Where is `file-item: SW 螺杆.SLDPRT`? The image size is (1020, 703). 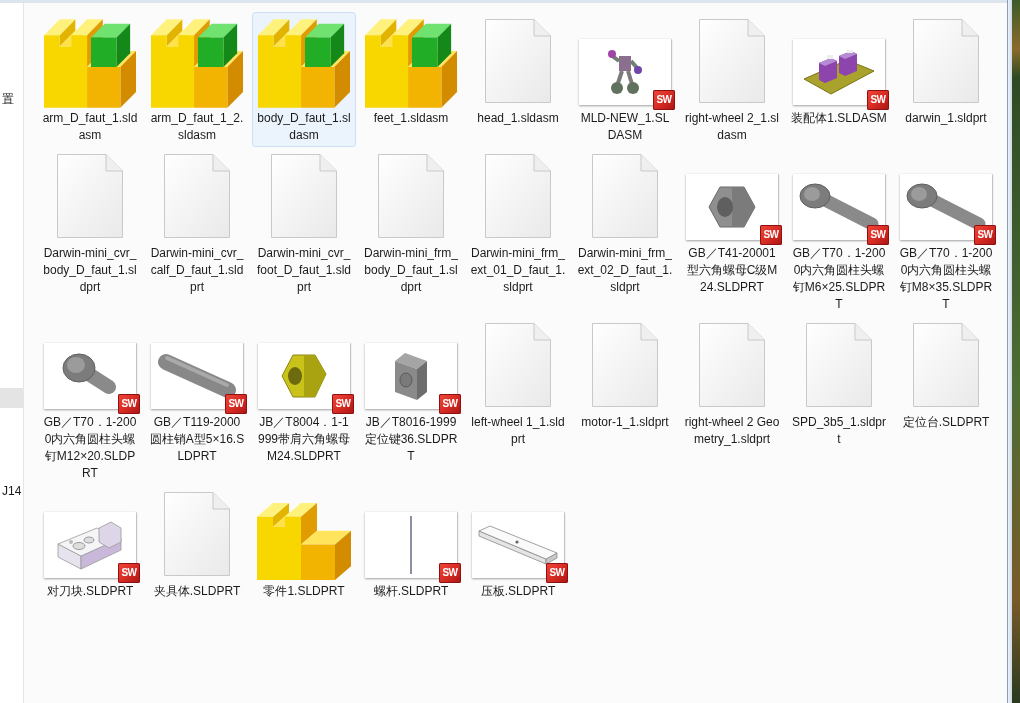 file-item: SW 螺杆.SLDPRT is located at coordinates (411, 544).